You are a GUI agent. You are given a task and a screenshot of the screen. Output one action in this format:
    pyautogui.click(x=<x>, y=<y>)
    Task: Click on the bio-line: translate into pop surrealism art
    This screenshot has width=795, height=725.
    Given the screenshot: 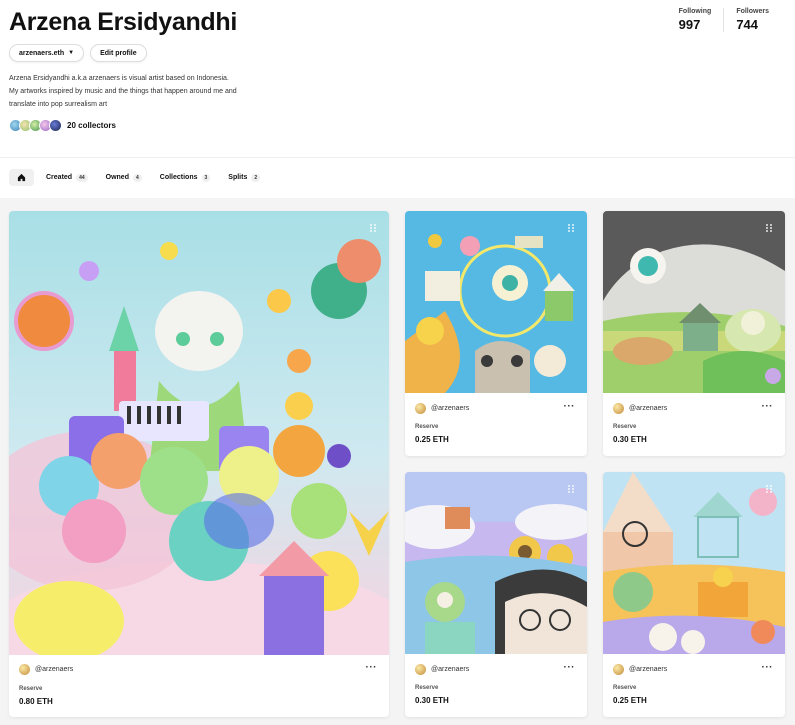 What is the action you would take?
    pyautogui.click(x=58, y=104)
    